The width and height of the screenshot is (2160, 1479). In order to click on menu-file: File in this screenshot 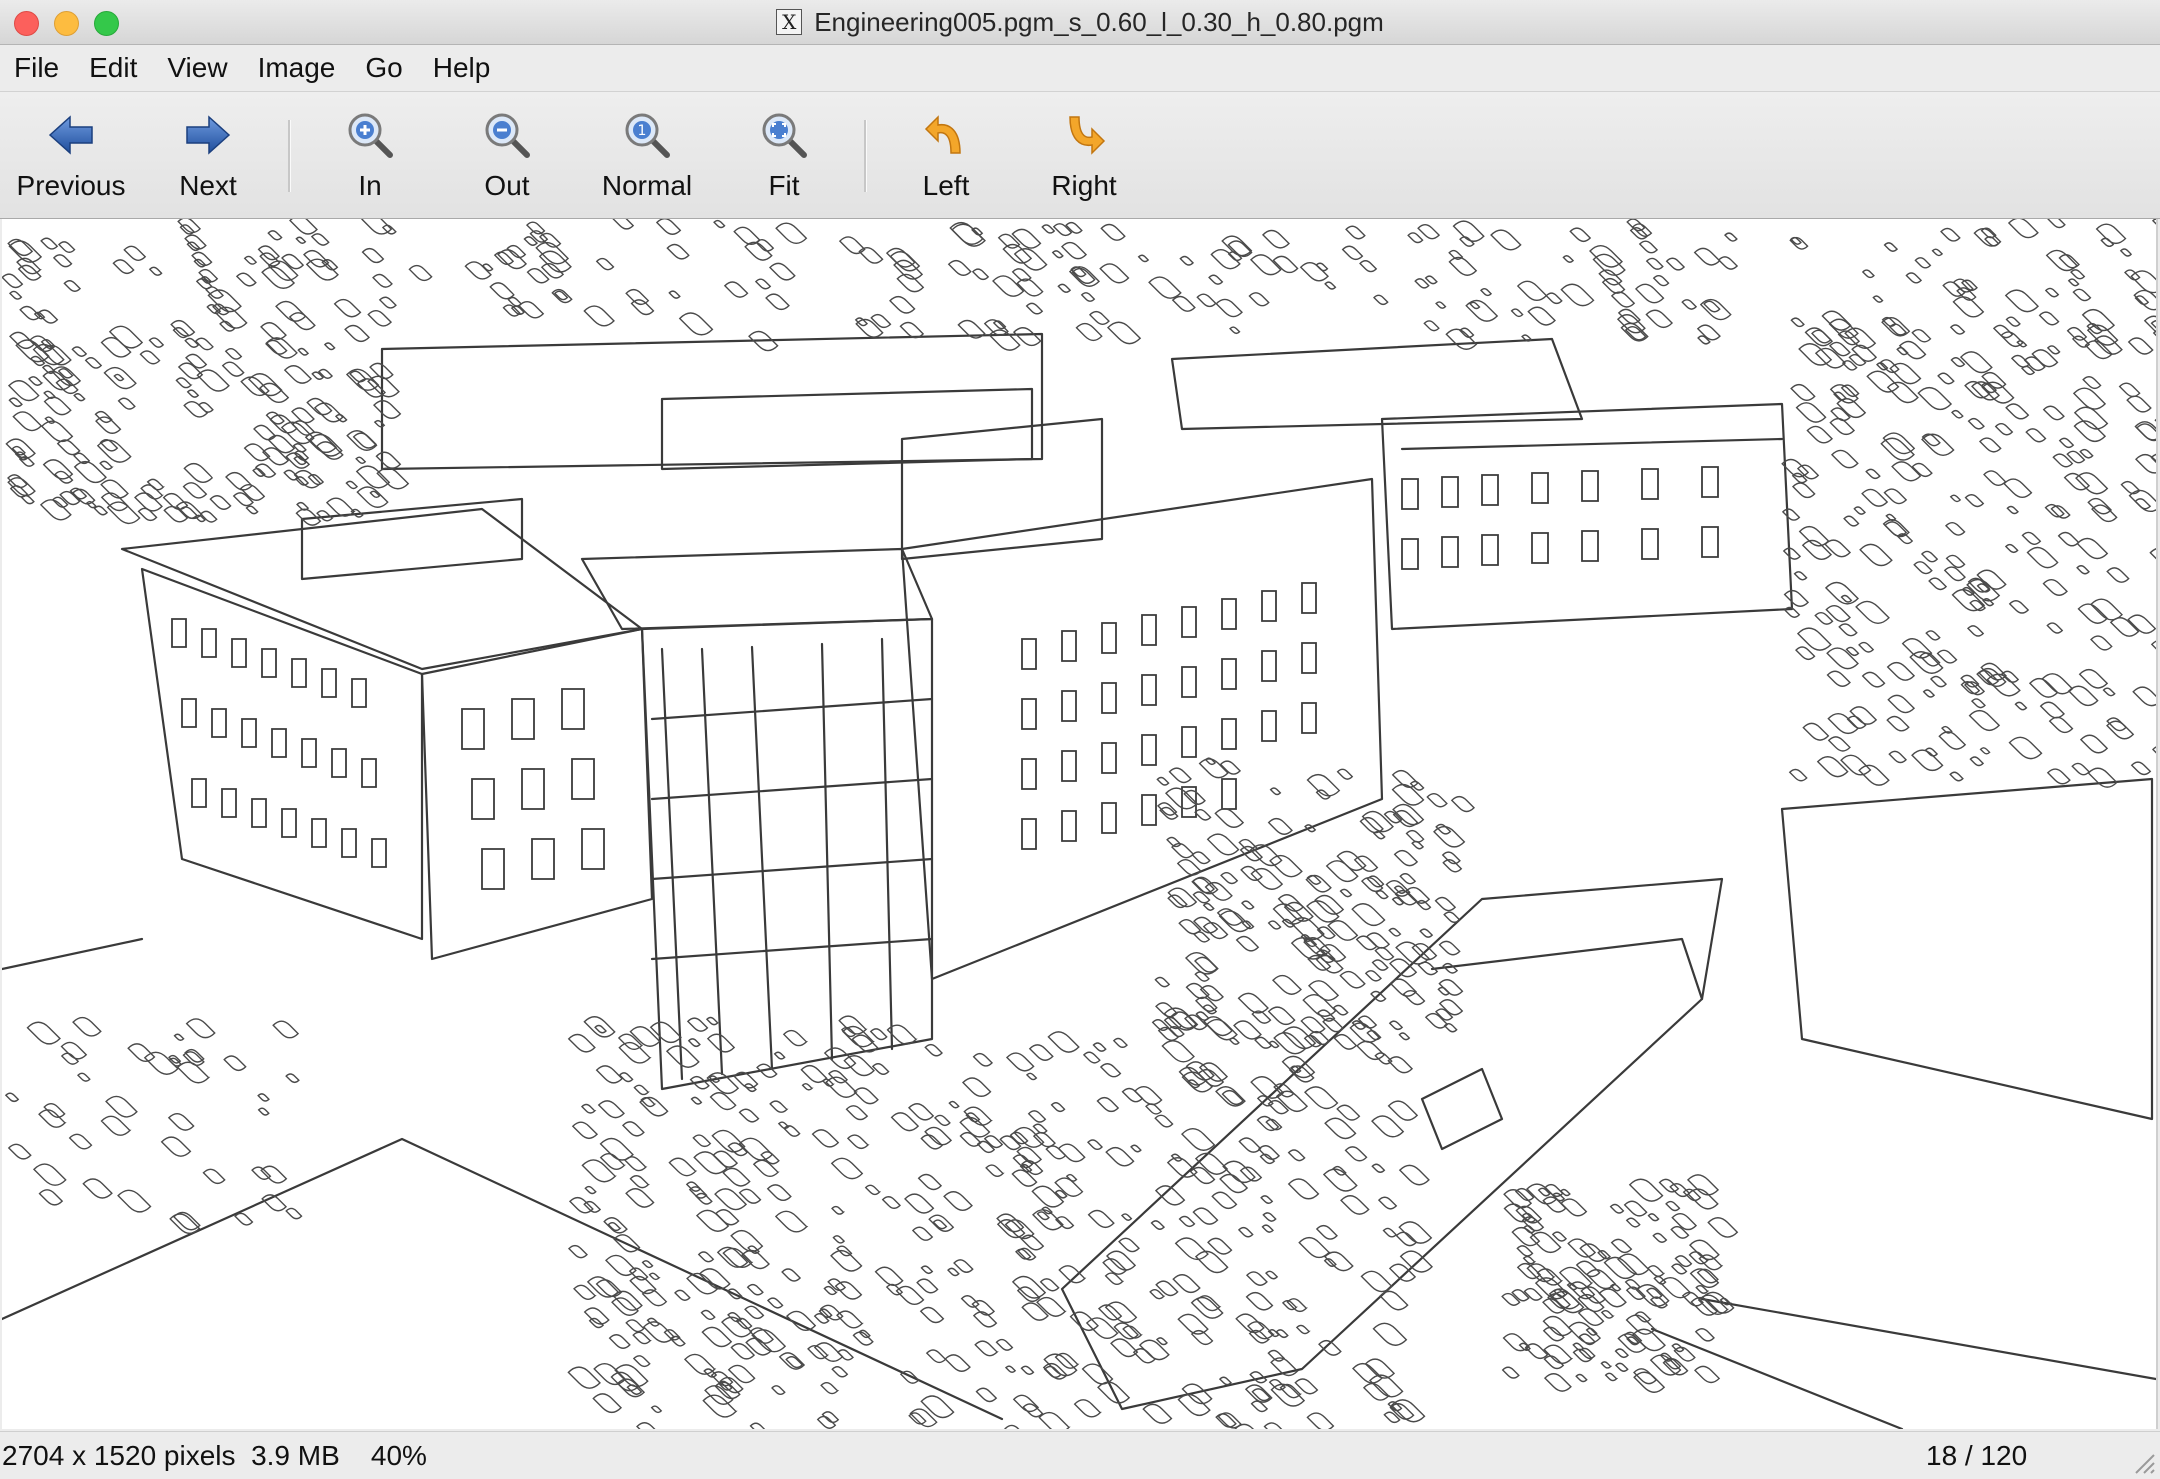, I will do `click(37, 68)`.